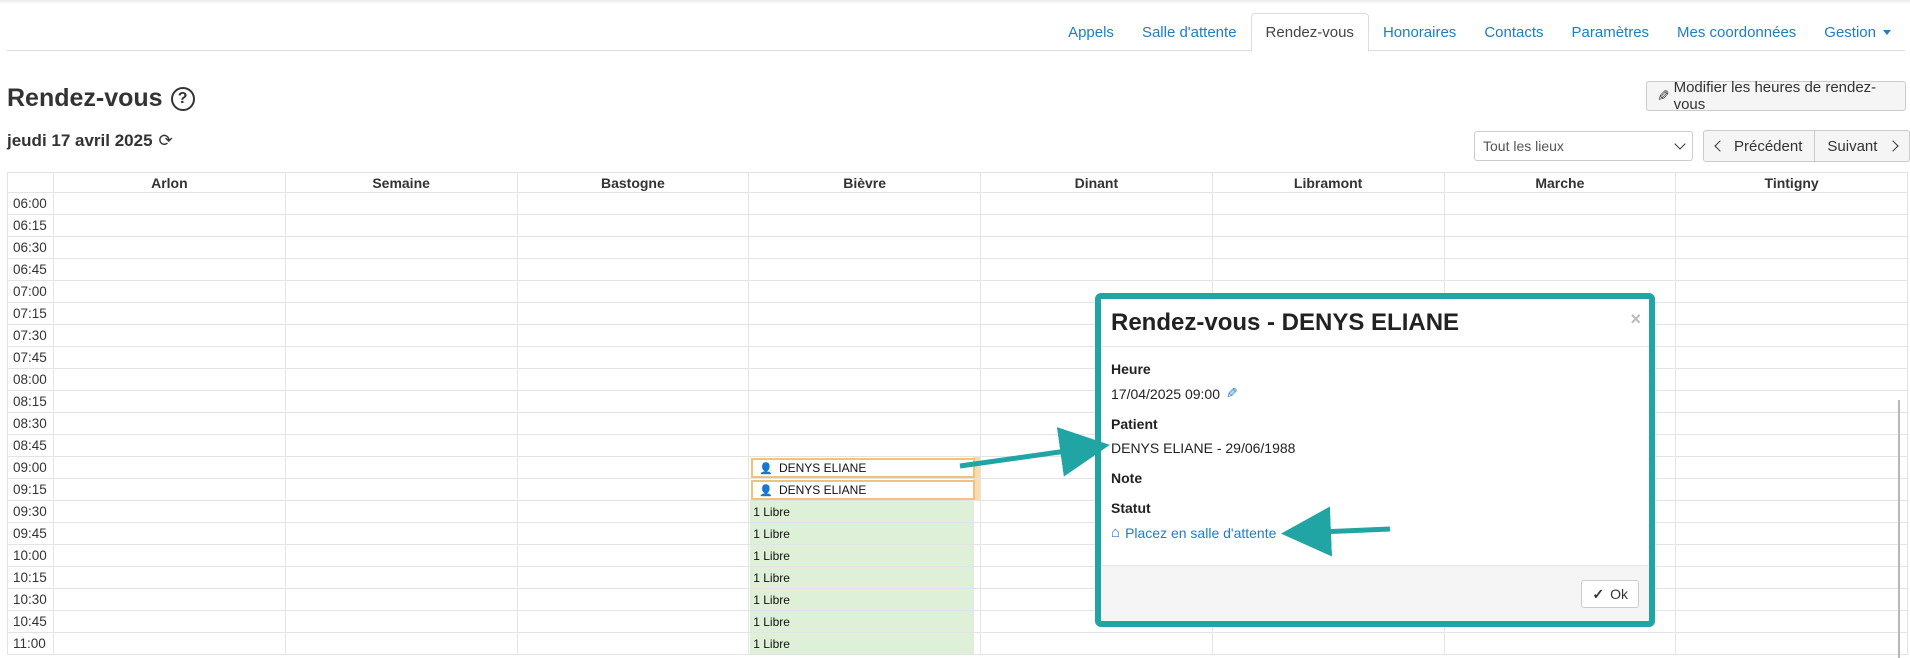  I want to click on appointment-block: 👤 DENYS ELIANE, so click(863, 490).